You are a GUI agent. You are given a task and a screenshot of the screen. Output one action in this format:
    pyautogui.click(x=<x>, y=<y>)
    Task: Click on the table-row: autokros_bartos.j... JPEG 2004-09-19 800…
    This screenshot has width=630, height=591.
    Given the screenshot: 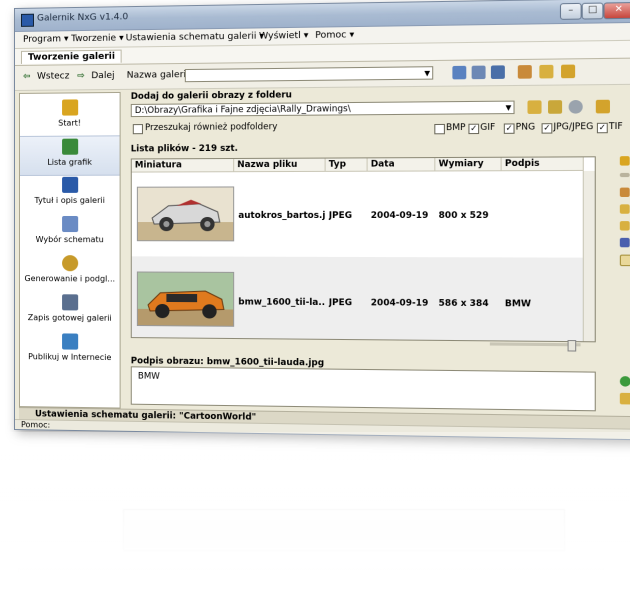 What is the action you would take?
    pyautogui.click(x=363, y=213)
    